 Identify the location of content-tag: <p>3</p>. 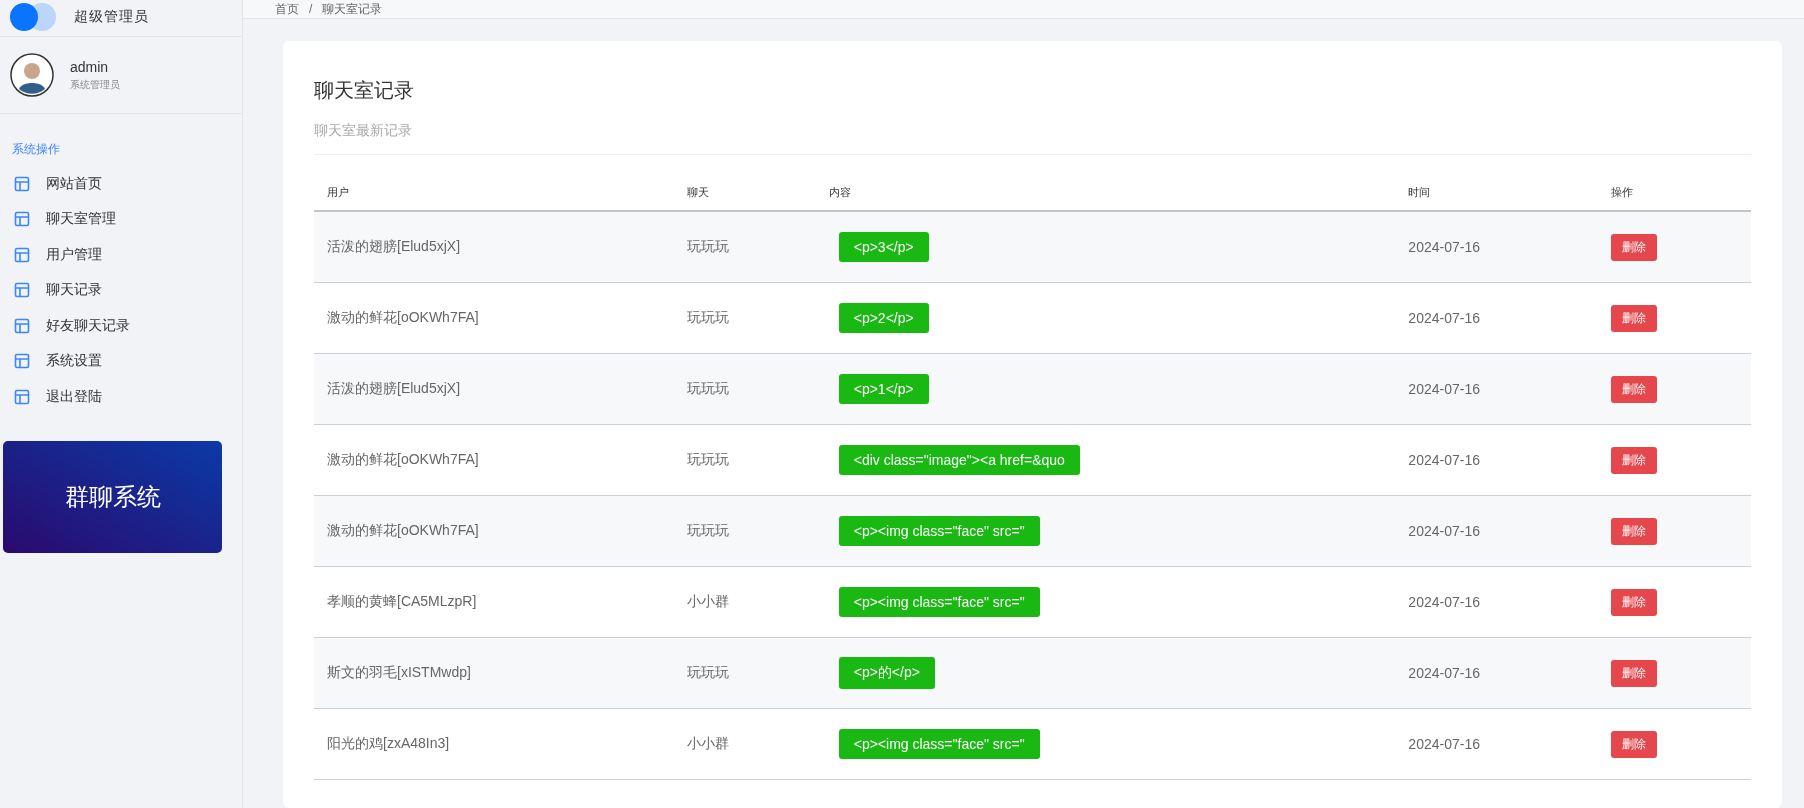
(883, 247).